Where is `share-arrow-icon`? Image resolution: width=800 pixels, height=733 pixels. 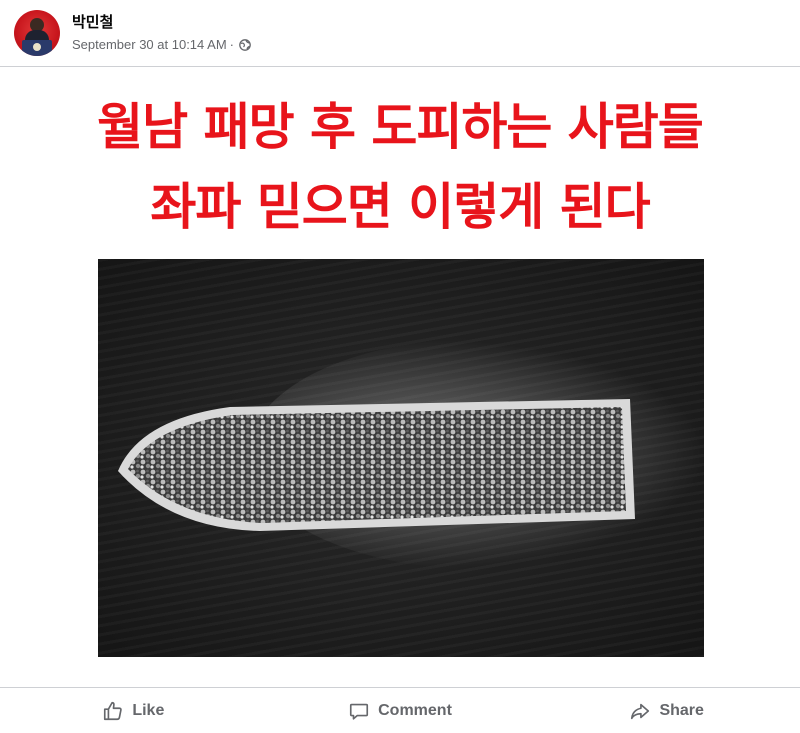
share-arrow-icon is located at coordinates (640, 711).